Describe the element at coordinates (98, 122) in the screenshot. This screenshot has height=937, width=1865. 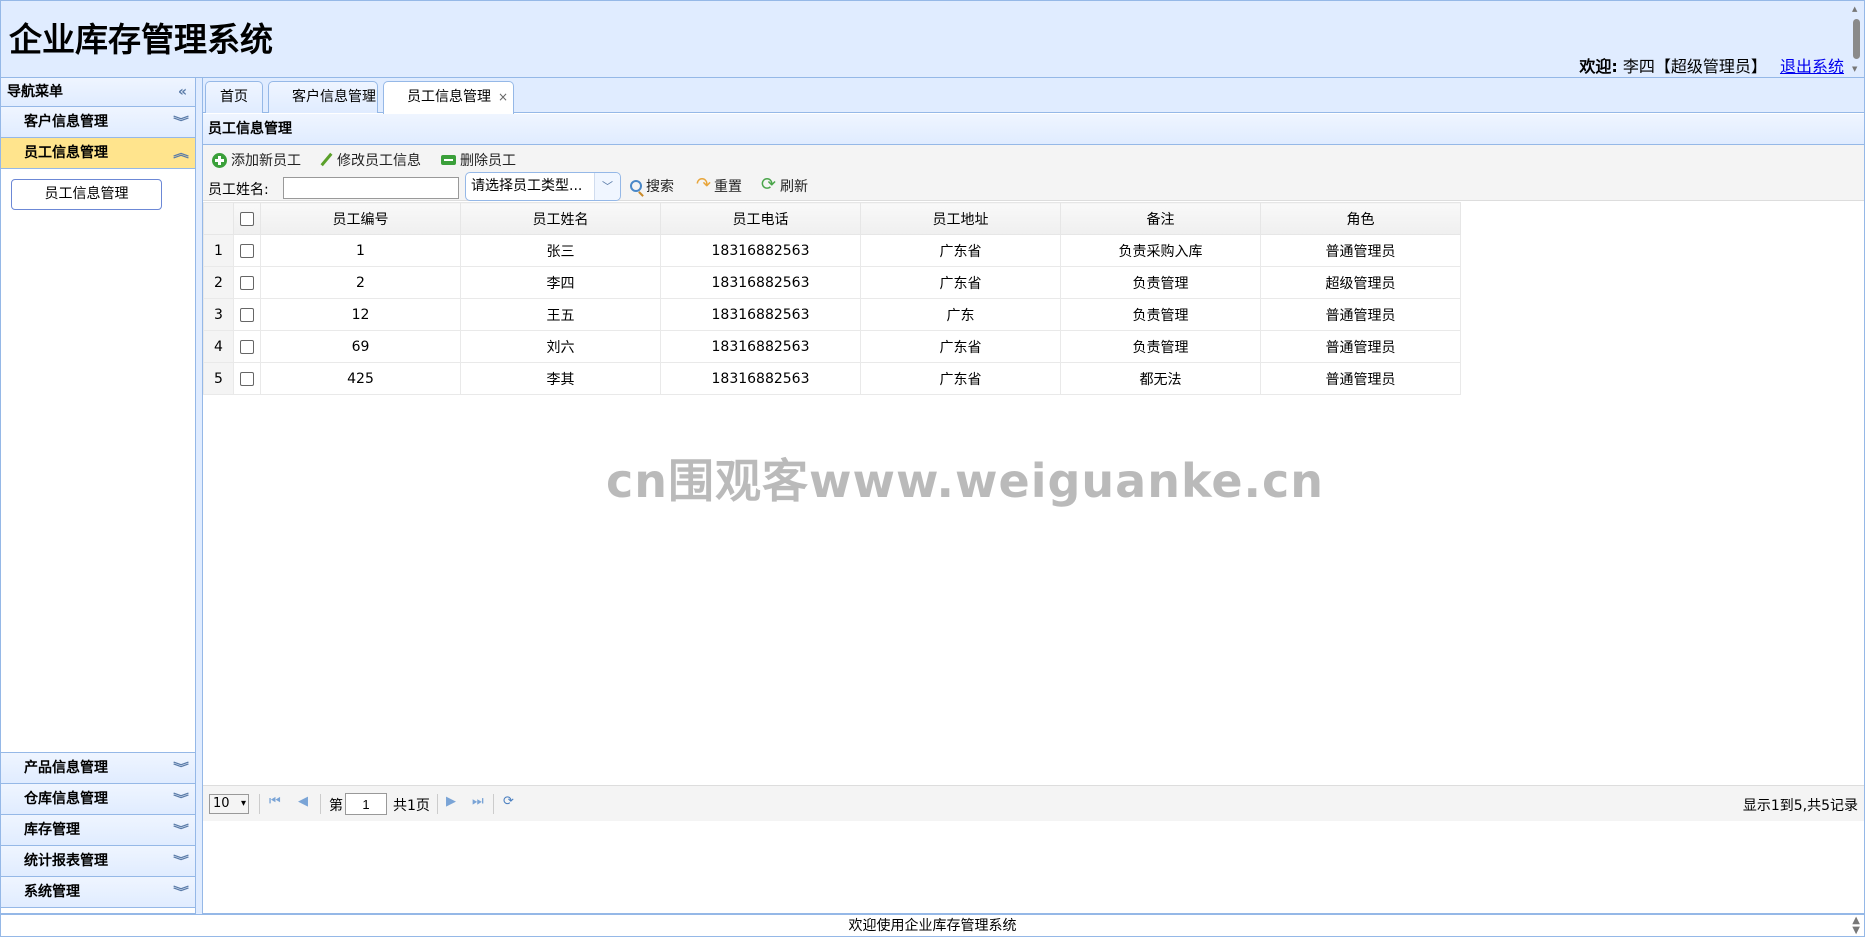
I see `nav-section-customer: 客户信息管理 ︾` at that location.